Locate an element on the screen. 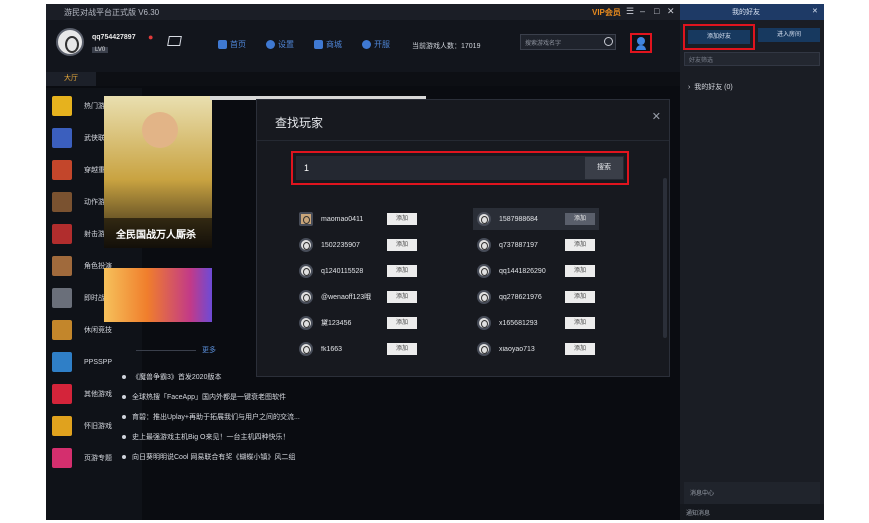 This screenshot has height=523, width=869. dialog-title: 查找玩家 is located at coordinates (299, 123).